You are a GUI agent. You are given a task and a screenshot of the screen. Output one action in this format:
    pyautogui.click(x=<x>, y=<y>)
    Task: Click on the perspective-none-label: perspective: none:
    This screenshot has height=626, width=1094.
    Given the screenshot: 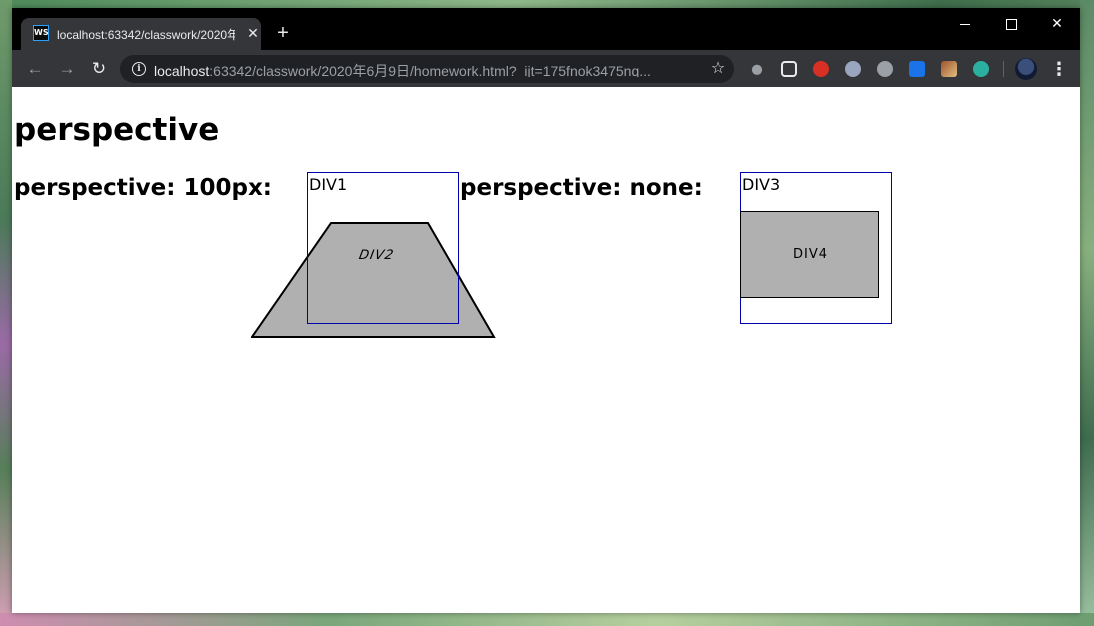 What is the action you would take?
    pyautogui.click(x=581, y=188)
    